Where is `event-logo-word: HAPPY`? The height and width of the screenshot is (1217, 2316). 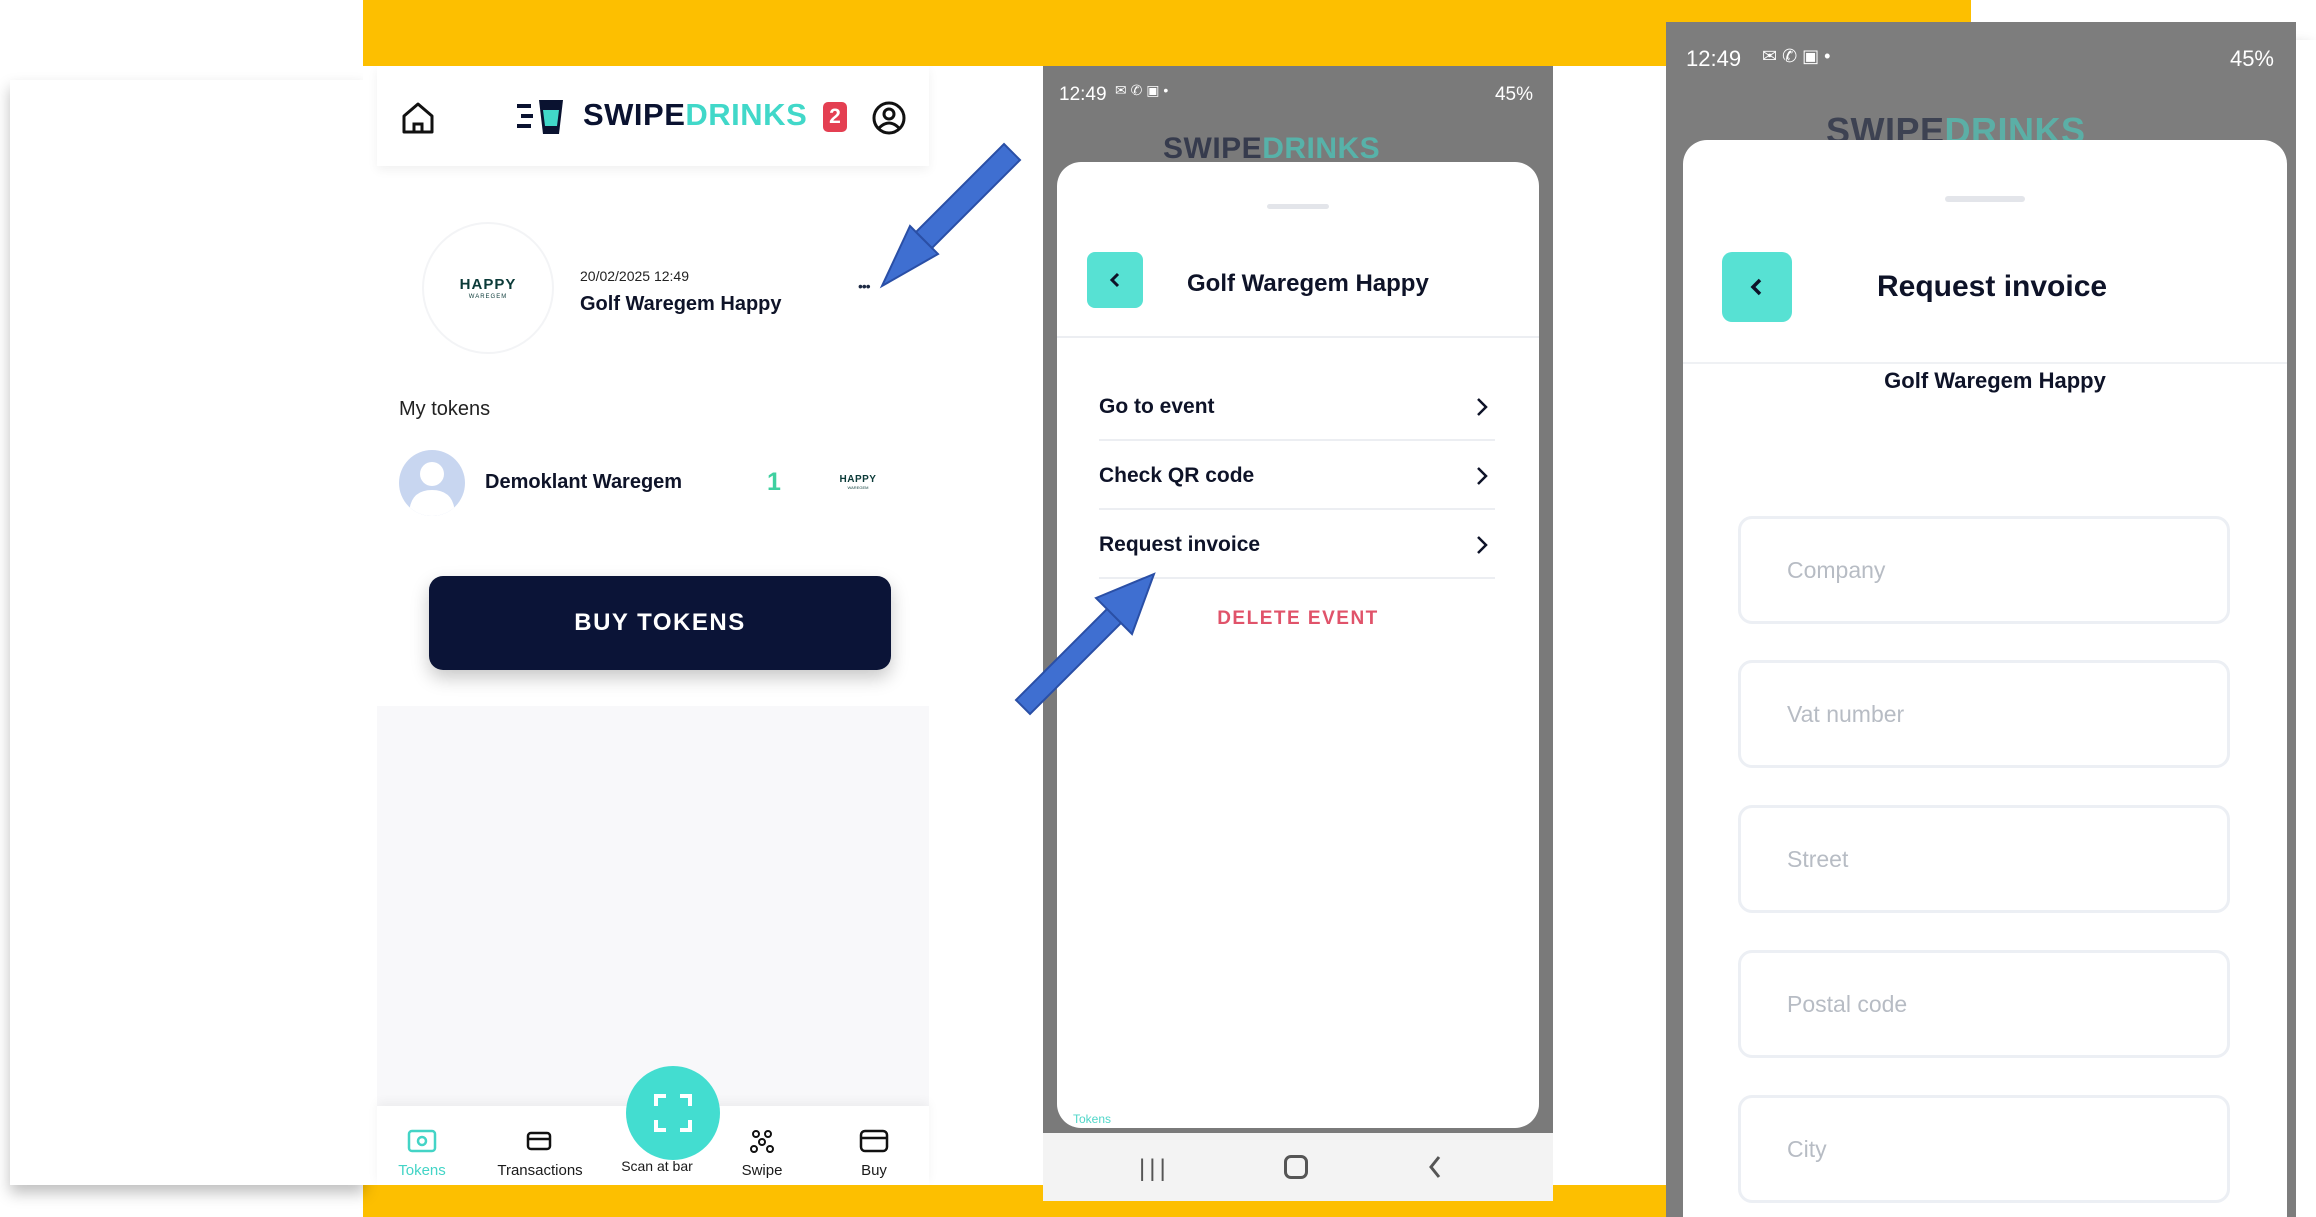
event-logo-word: HAPPY is located at coordinates (488, 284).